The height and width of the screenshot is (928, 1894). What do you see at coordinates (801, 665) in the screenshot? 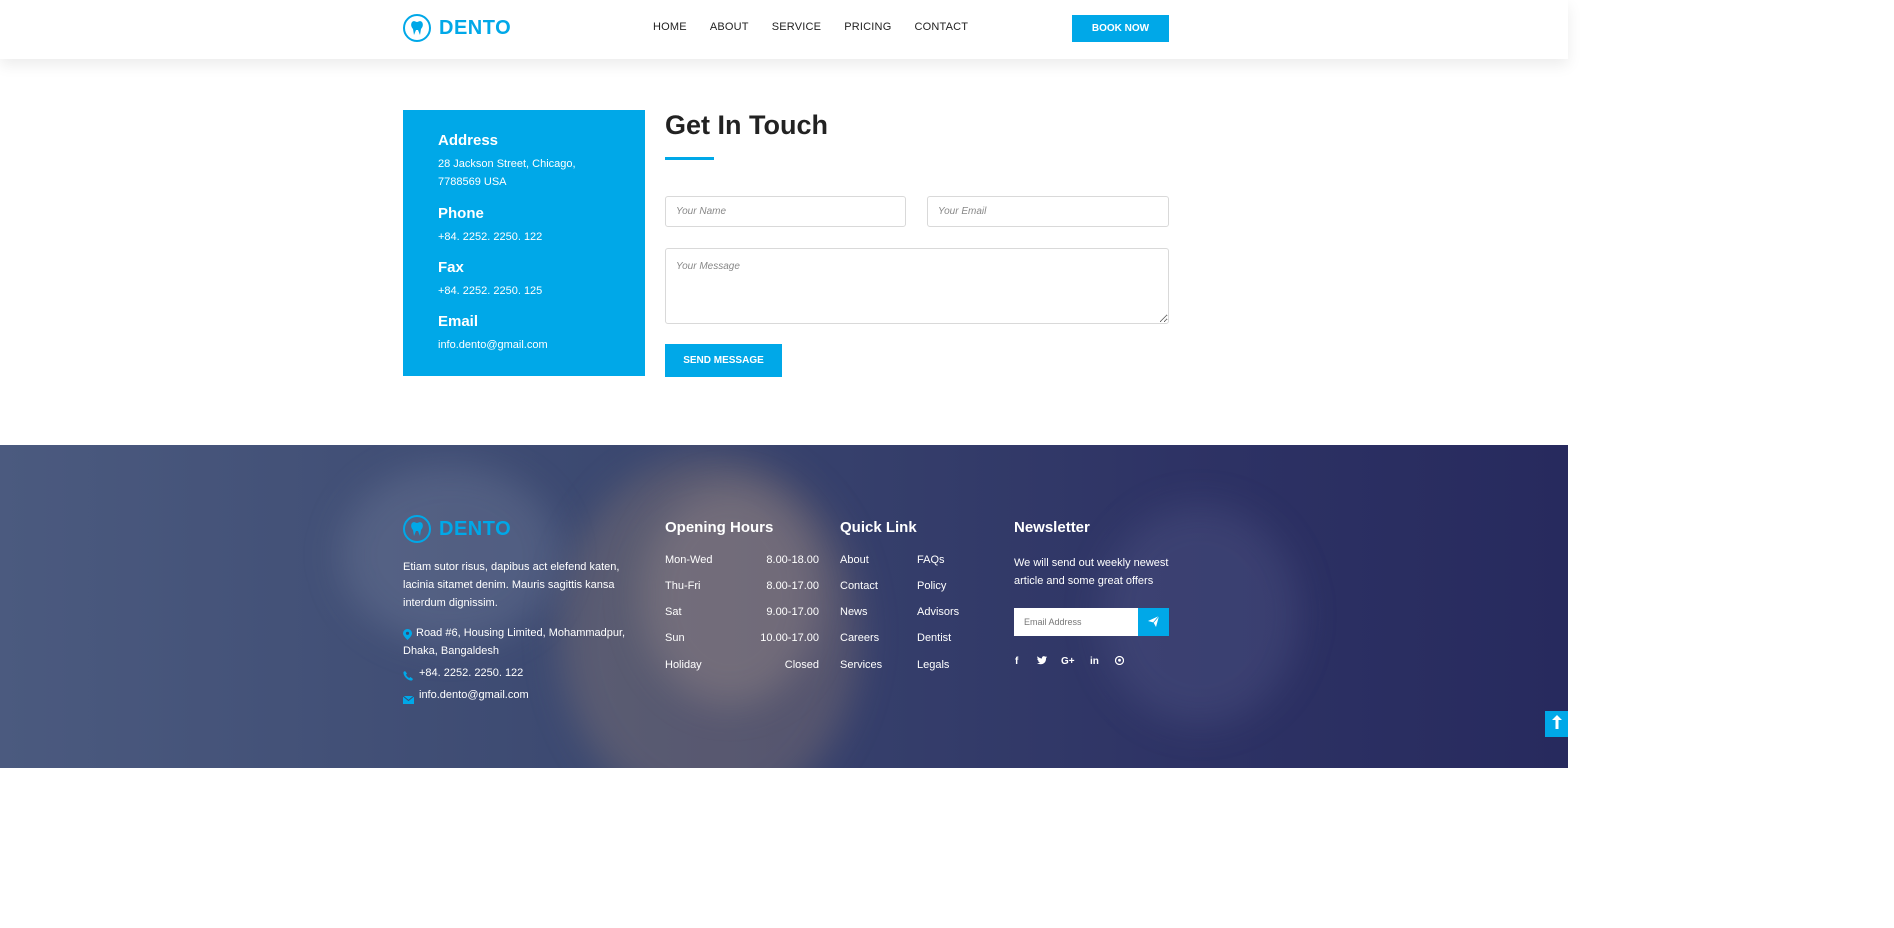
I see `hours-time: Closed` at bounding box center [801, 665].